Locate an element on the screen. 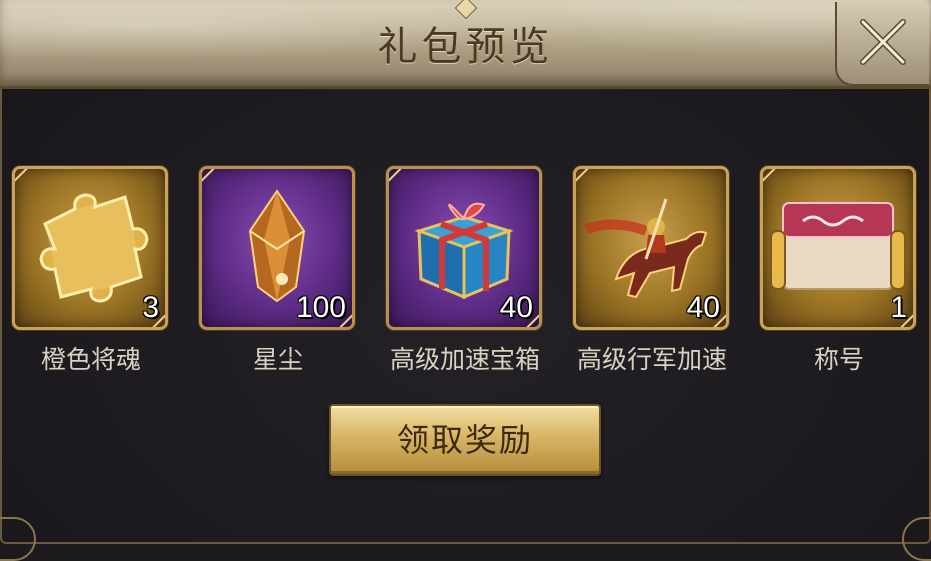 This screenshot has height=561, width=931. item-count: 100 is located at coordinates (320, 307).